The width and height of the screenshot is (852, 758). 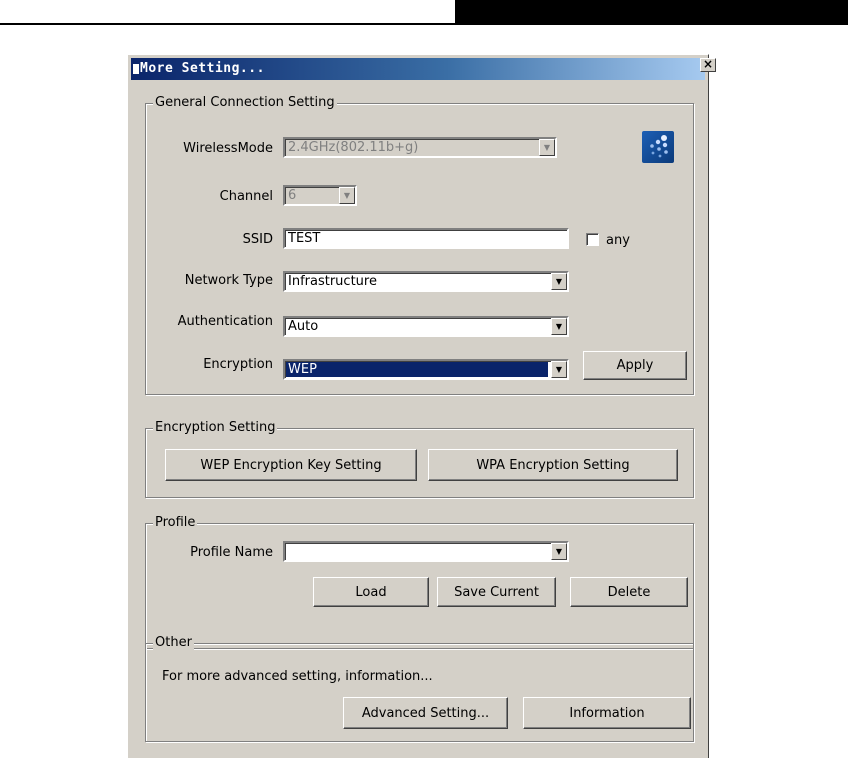 What do you see at coordinates (332, 281) in the screenshot?
I see `network-type-value: Infrastructure` at bounding box center [332, 281].